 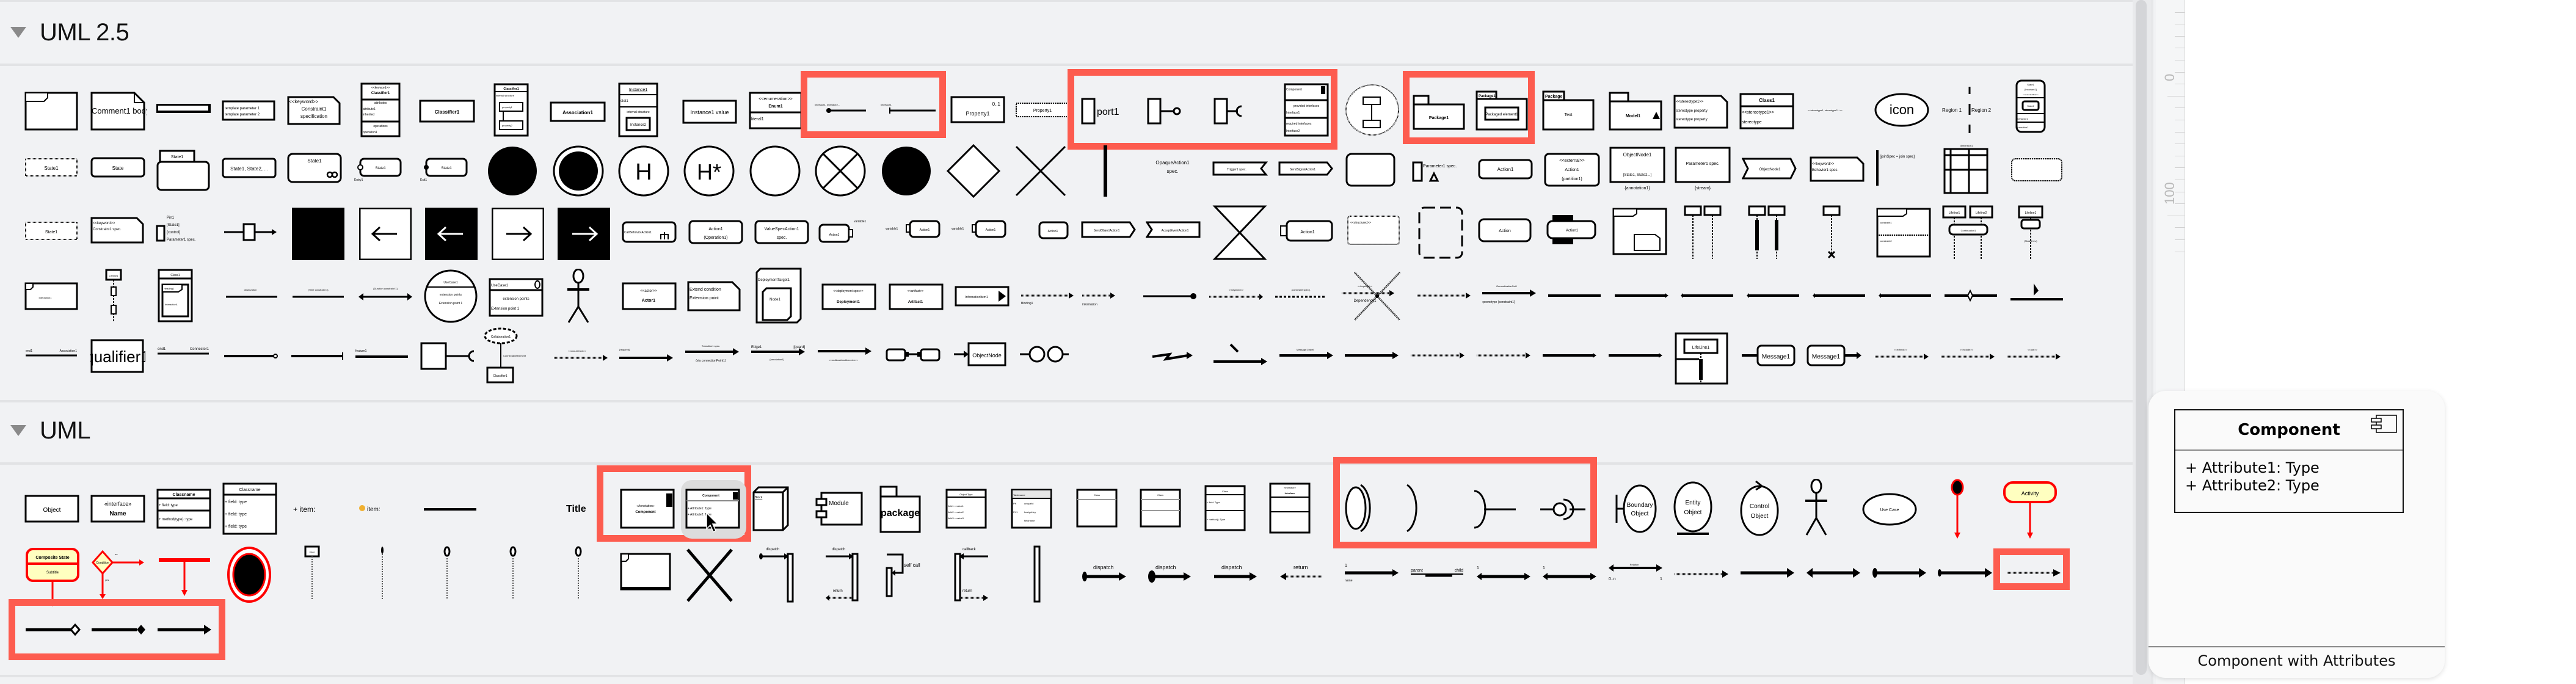 What do you see at coordinates (1637, 508) in the screenshot?
I see `shape-boundary-object: Boundary Object` at bounding box center [1637, 508].